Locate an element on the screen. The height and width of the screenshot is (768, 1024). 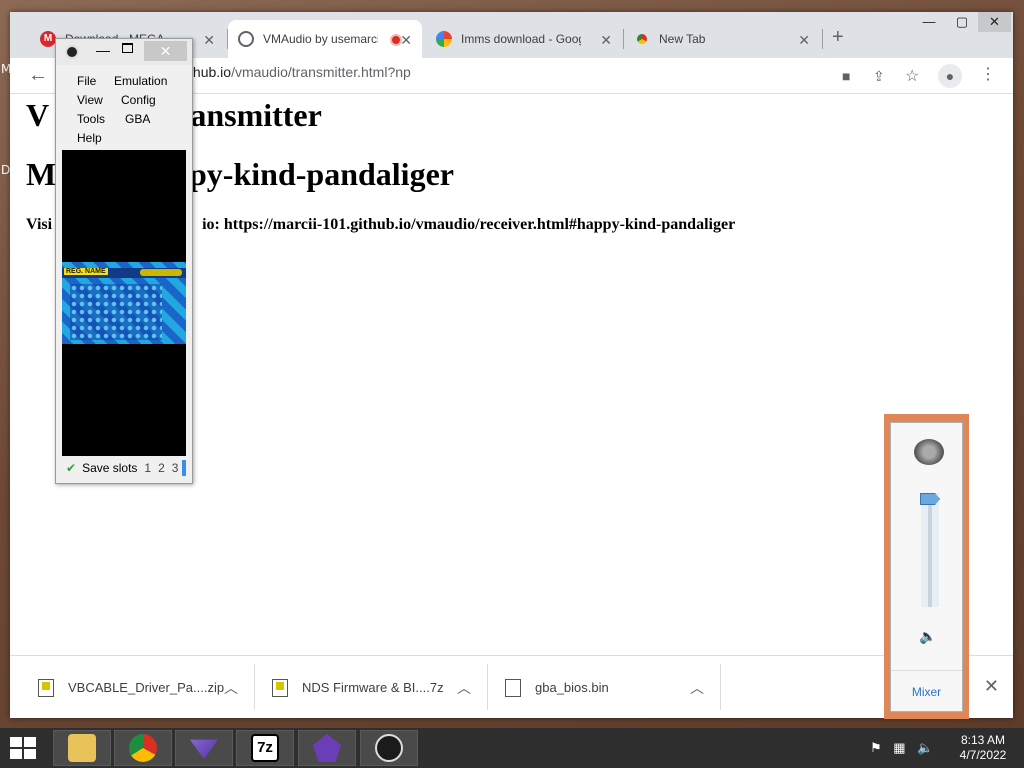
close-downloads-button: ✕ is located at coordinates (991, 686).